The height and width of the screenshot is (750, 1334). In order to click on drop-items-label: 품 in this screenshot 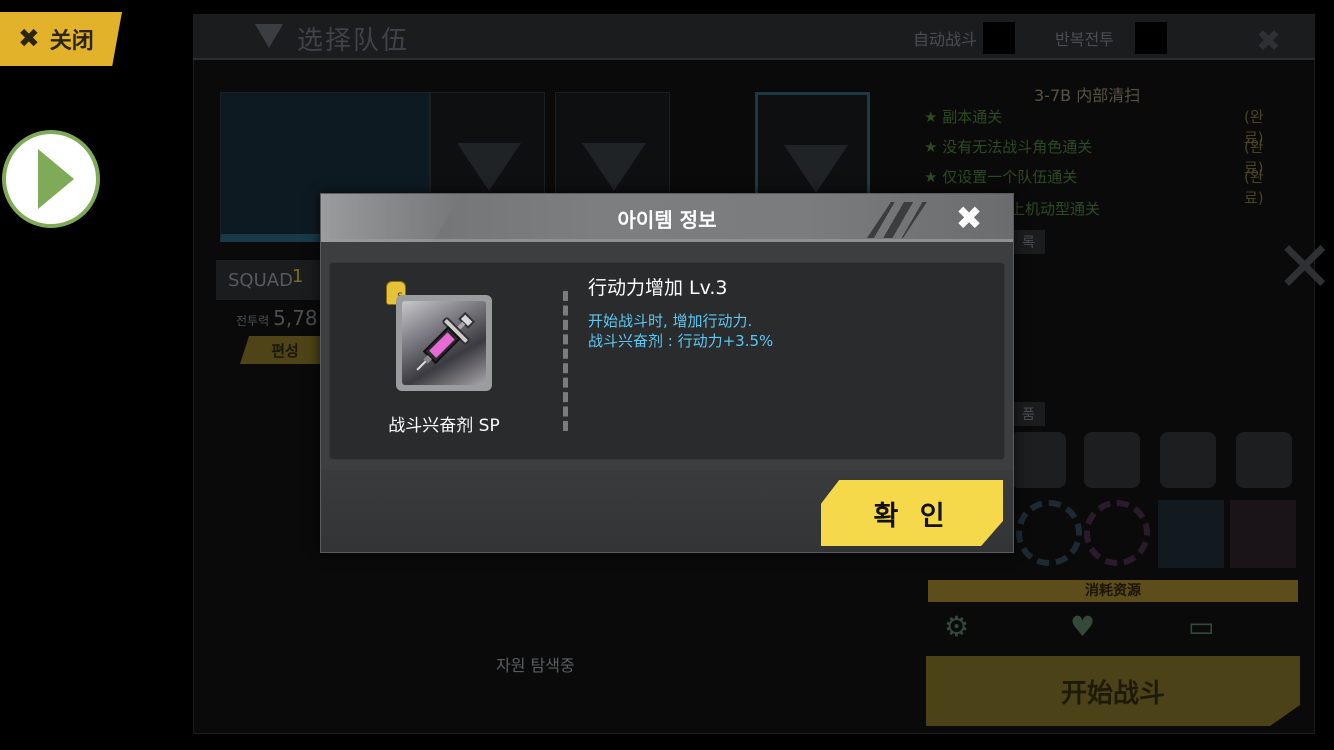, I will do `click(1028, 414)`.